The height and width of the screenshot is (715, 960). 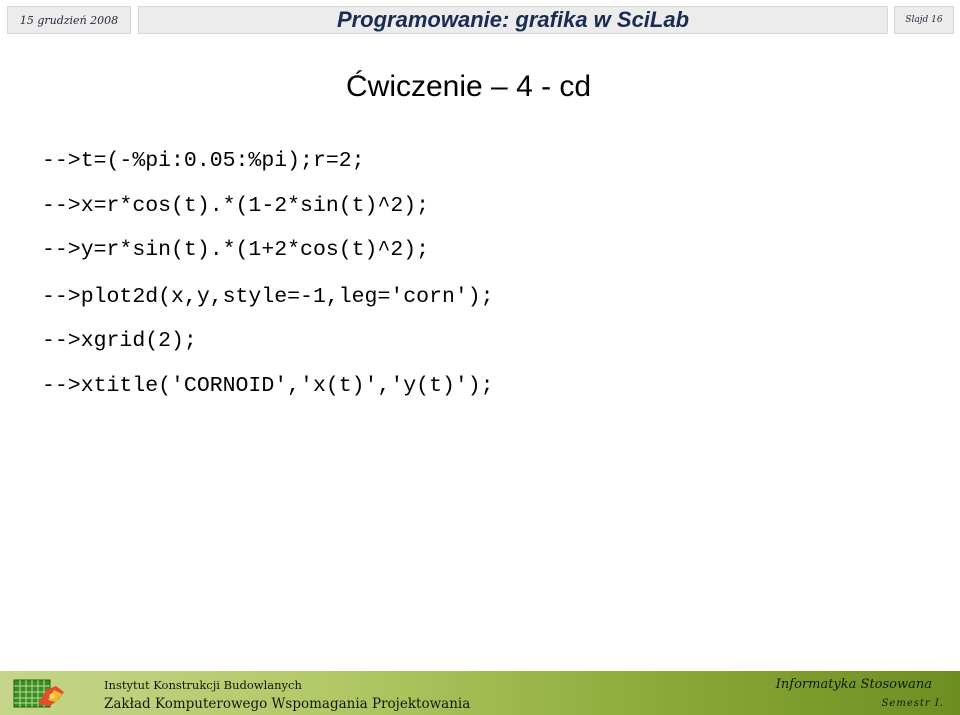 What do you see at coordinates (924, 20) in the screenshot?
I see `slide-number: Slajd 16` at bounding box center [924, 20].